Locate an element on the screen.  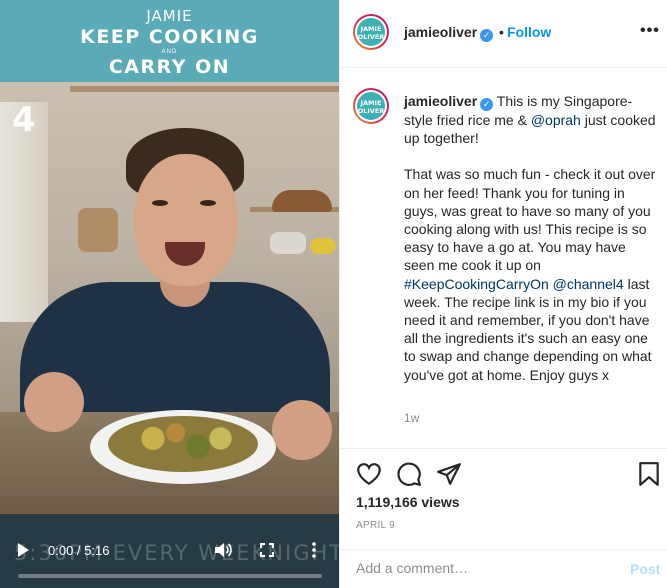
comment-input is located at coordinates (481, 568).